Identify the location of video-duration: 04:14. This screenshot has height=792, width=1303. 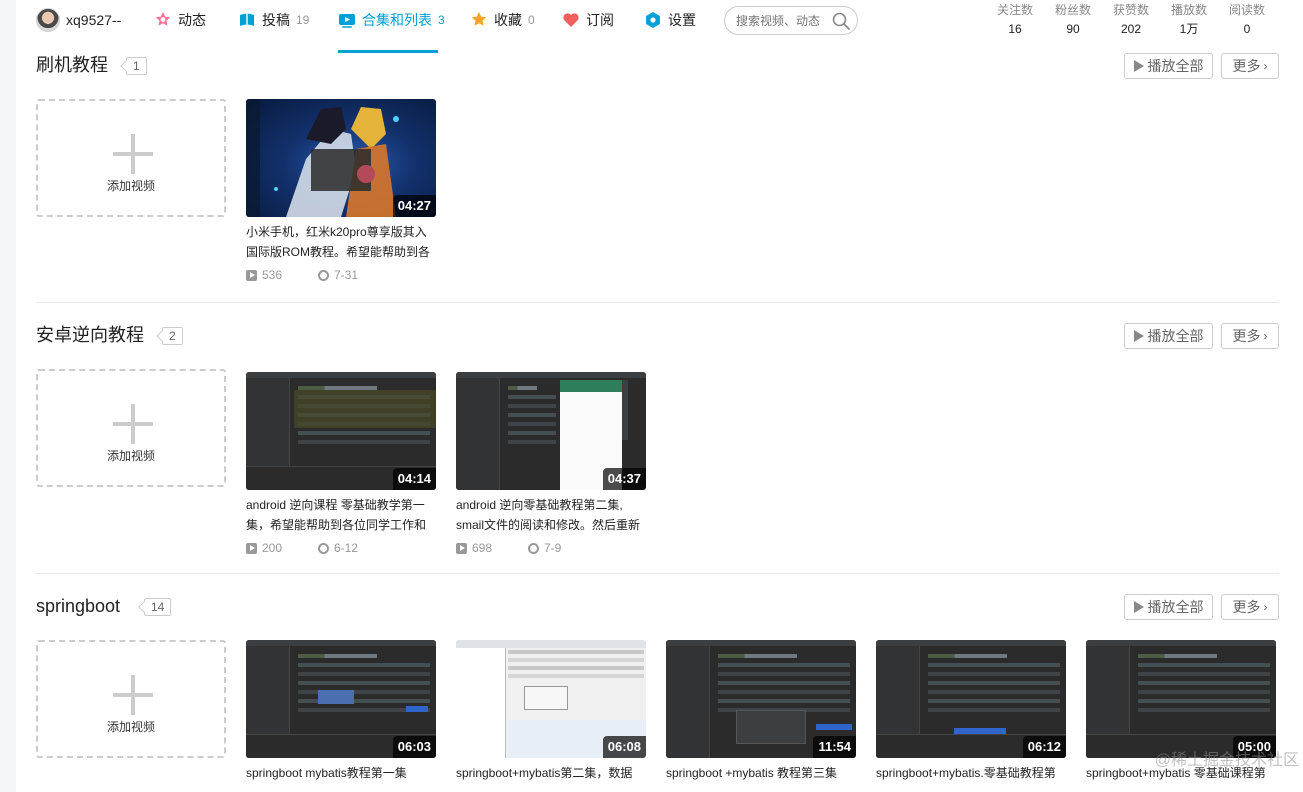
(414, 479).